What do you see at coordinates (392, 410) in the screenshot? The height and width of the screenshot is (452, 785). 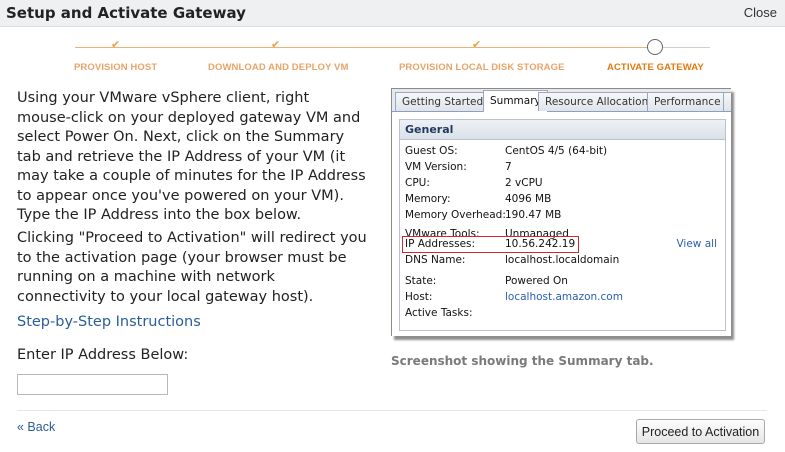 I see `footer-divider` at bounding box center [392, 410].